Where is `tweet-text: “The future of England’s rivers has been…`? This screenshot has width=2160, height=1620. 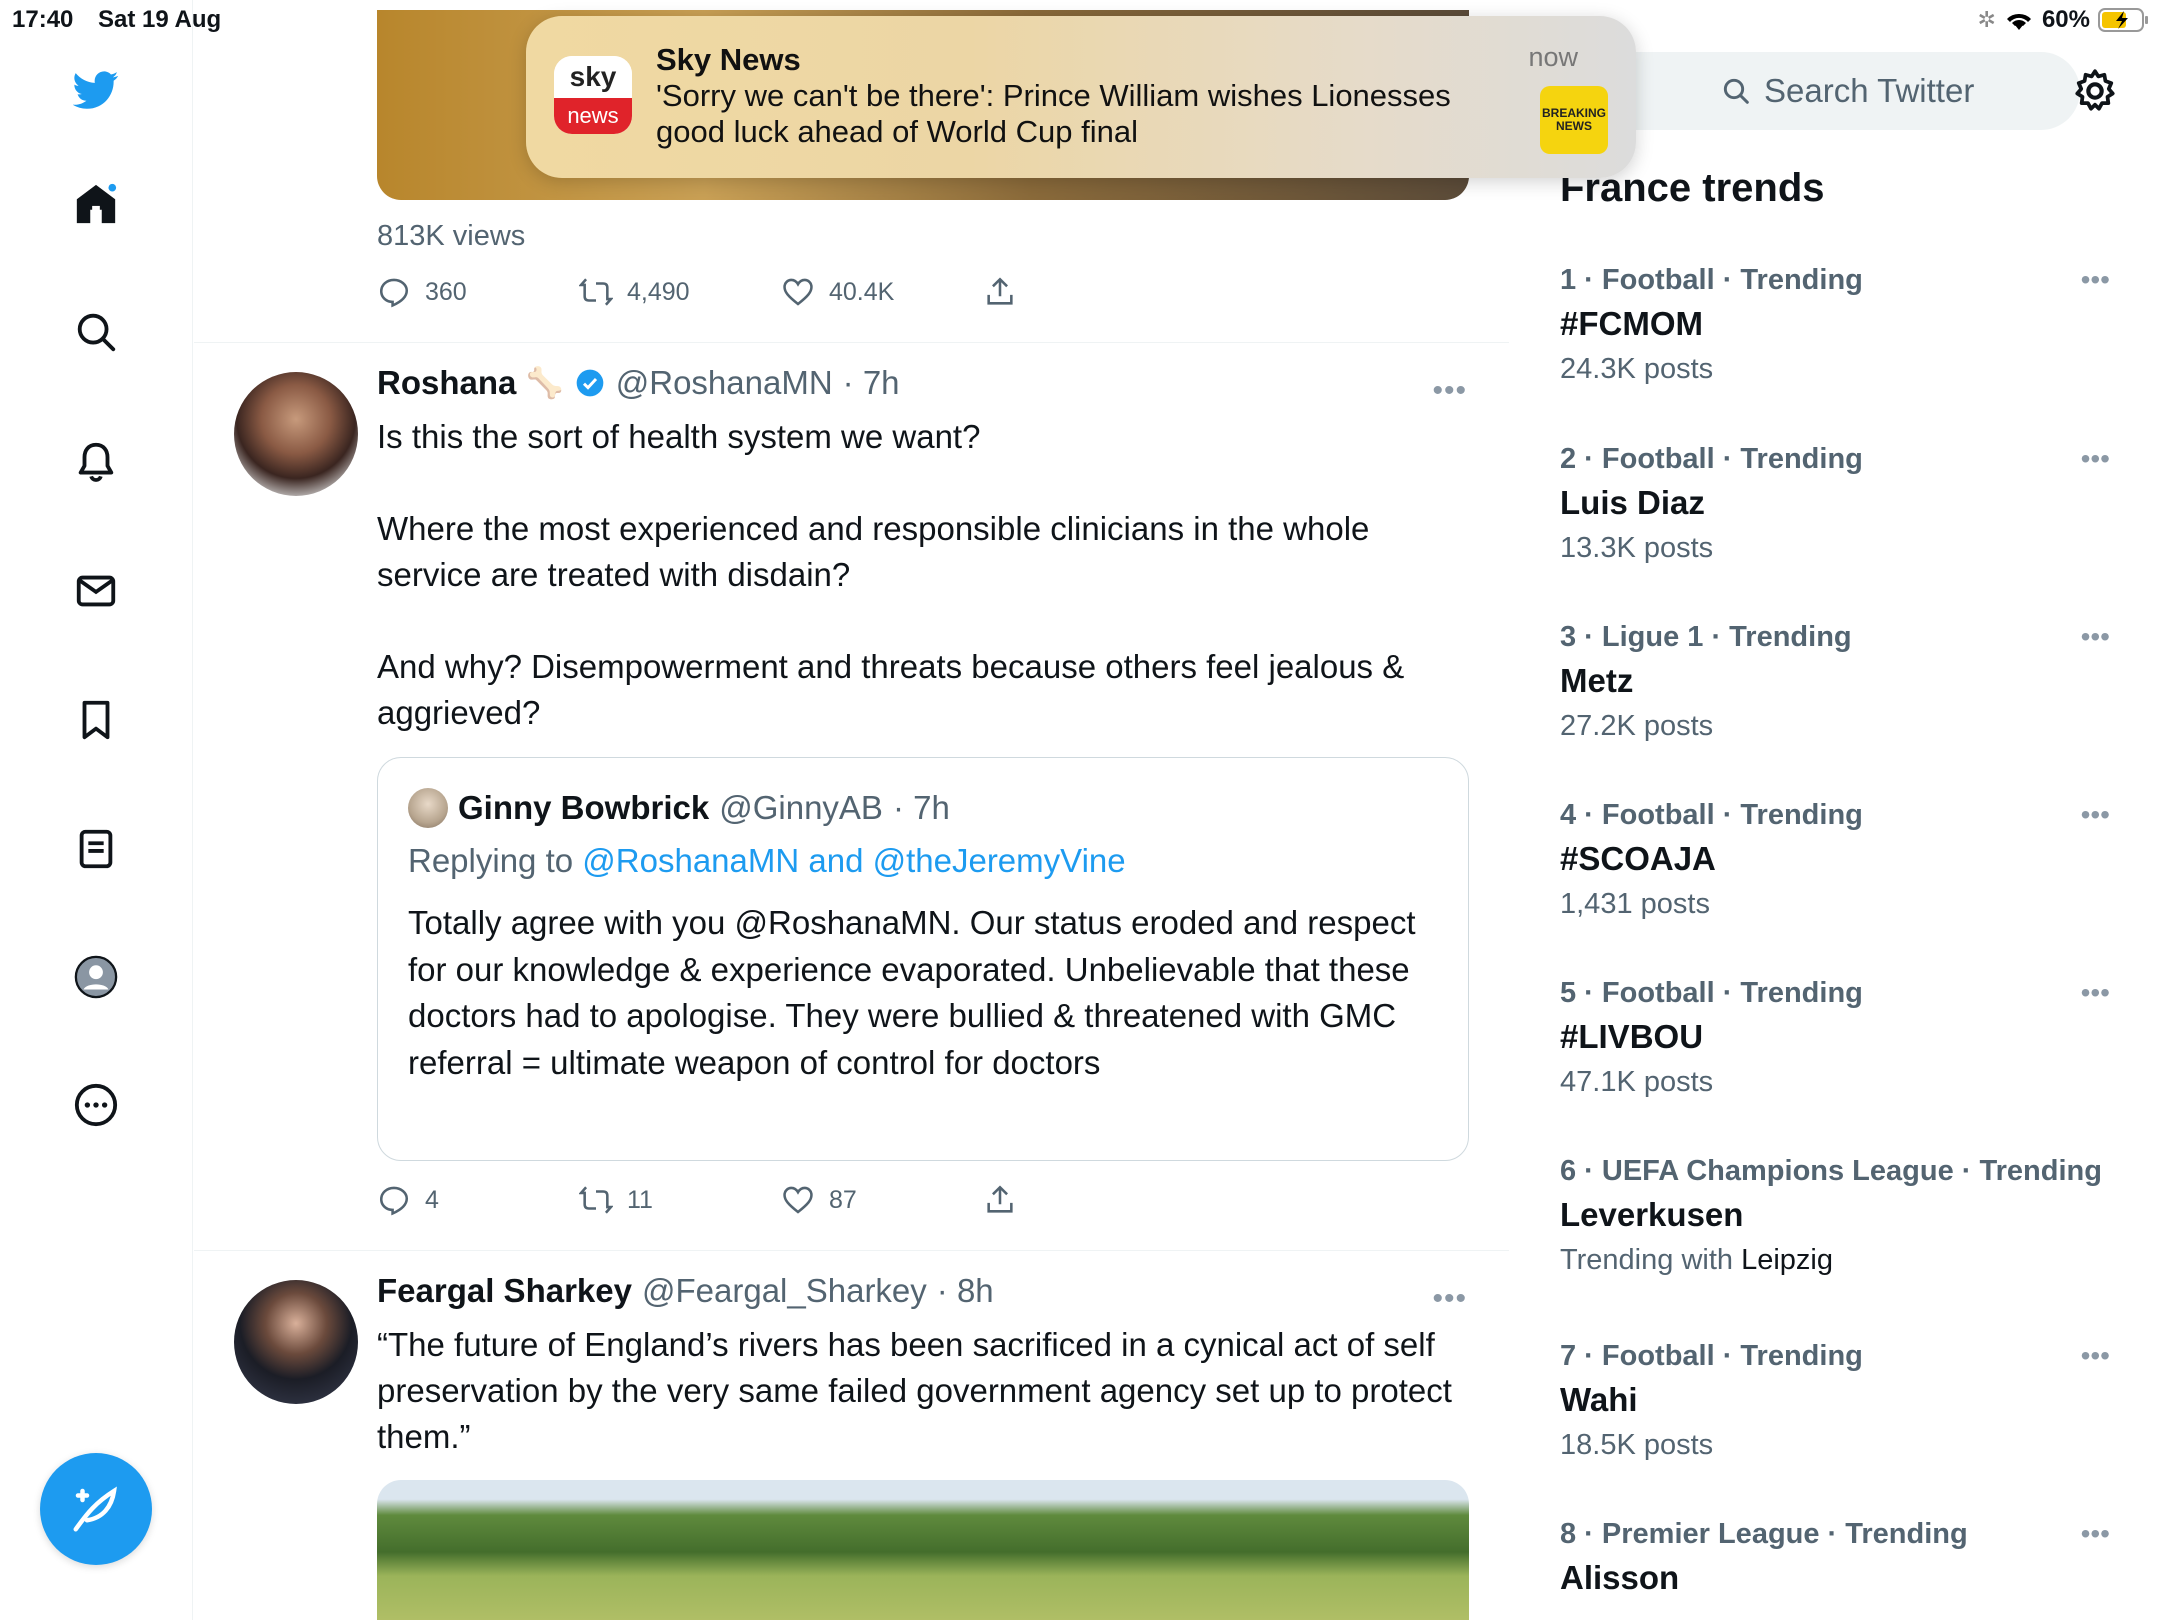
tweet-text: “The future of England’s rivers has been… is located at coordinates (919, 1390).